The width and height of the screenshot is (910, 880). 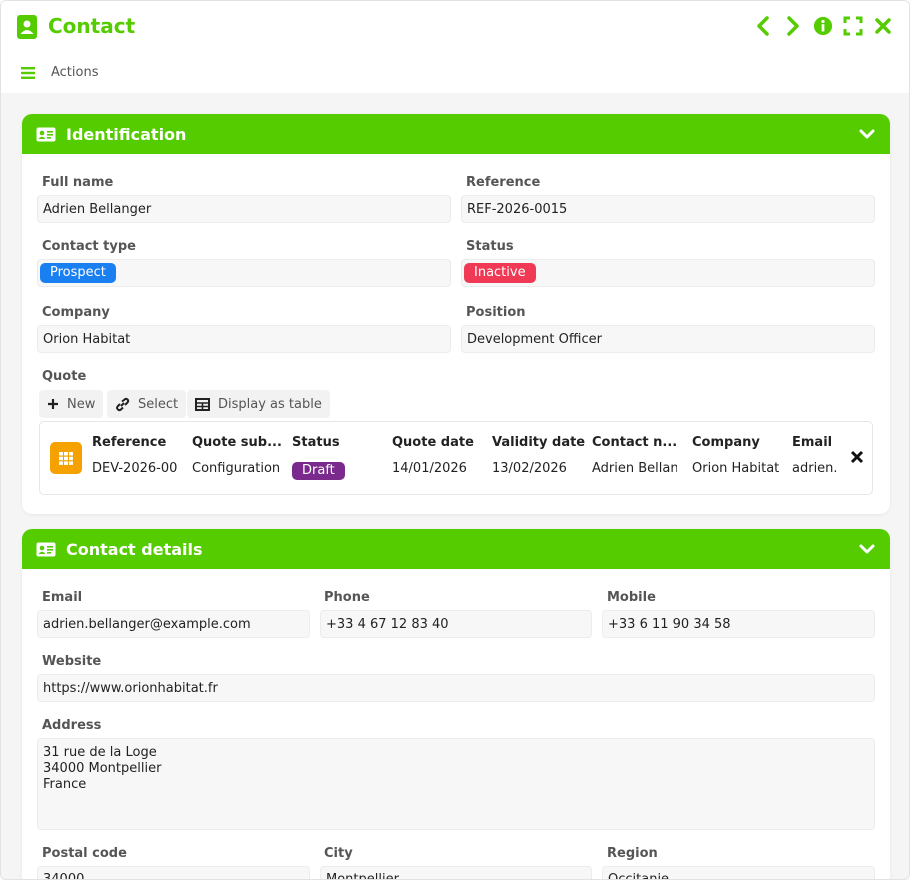 What do you see at coordinates (78, 273) in the screenshot?
I see `contact-type-badge: Prospect` at bounding box center [78, 273].